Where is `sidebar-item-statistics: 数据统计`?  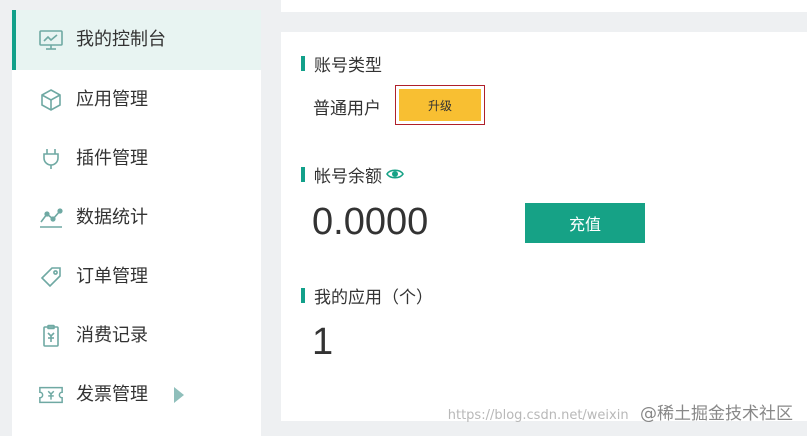
sidebar-item-statistics: 数据统计 is located at coordinates (136, 218).